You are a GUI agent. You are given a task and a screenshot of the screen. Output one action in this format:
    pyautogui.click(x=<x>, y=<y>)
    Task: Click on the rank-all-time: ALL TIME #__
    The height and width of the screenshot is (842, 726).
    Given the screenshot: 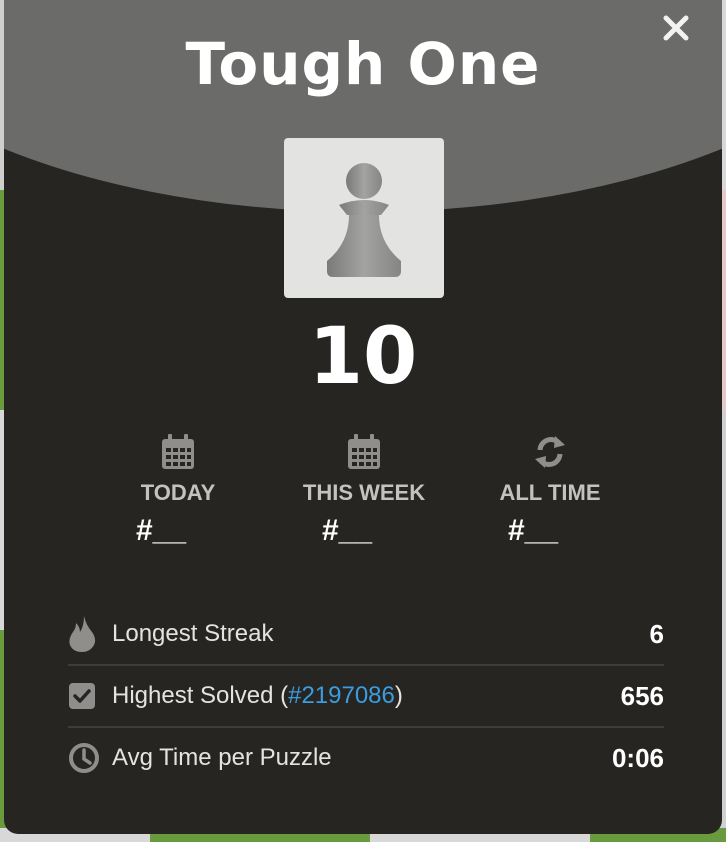 What is the action you would take?
    pyautogui.click(x=550, y=490)
    